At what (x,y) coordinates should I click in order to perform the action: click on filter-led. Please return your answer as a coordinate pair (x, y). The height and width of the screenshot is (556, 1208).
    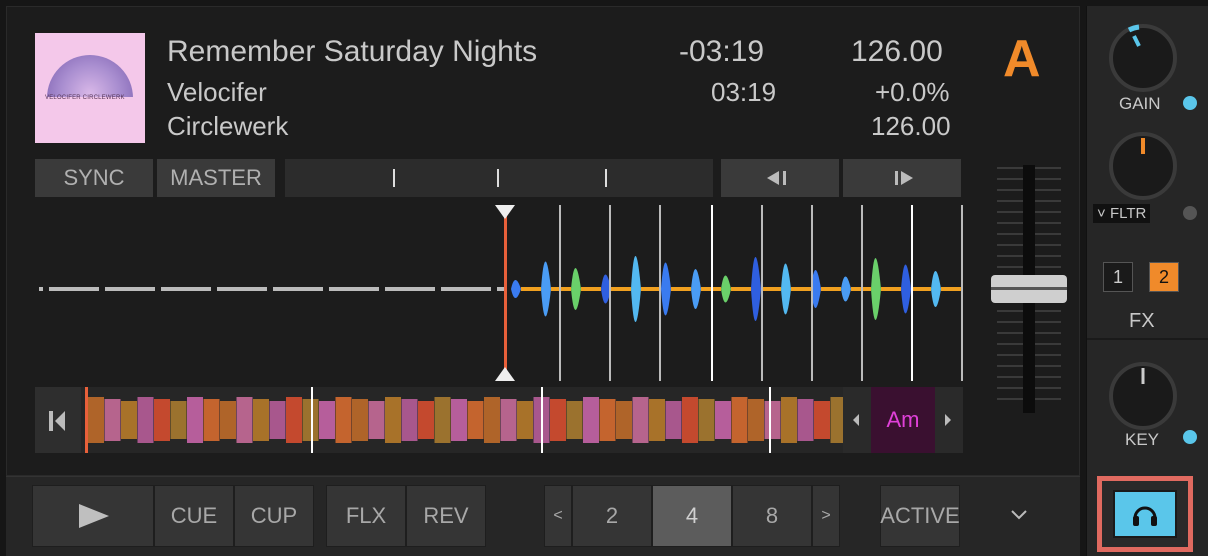
    Looking at the image, I should click on (1190, 213).